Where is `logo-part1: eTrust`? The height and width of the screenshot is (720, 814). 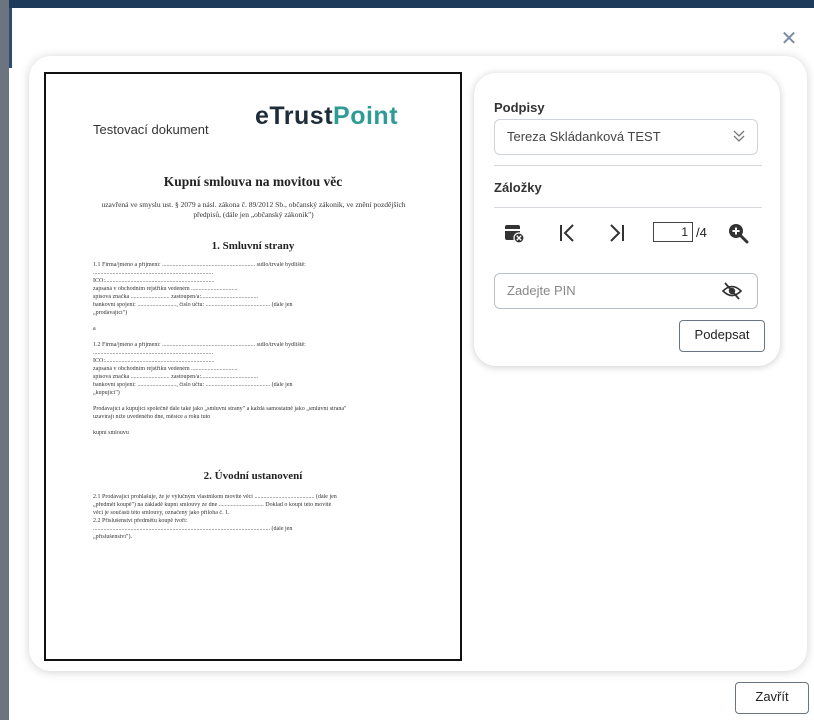 logo-part1: eTrust is located at coordinates (294, 116).